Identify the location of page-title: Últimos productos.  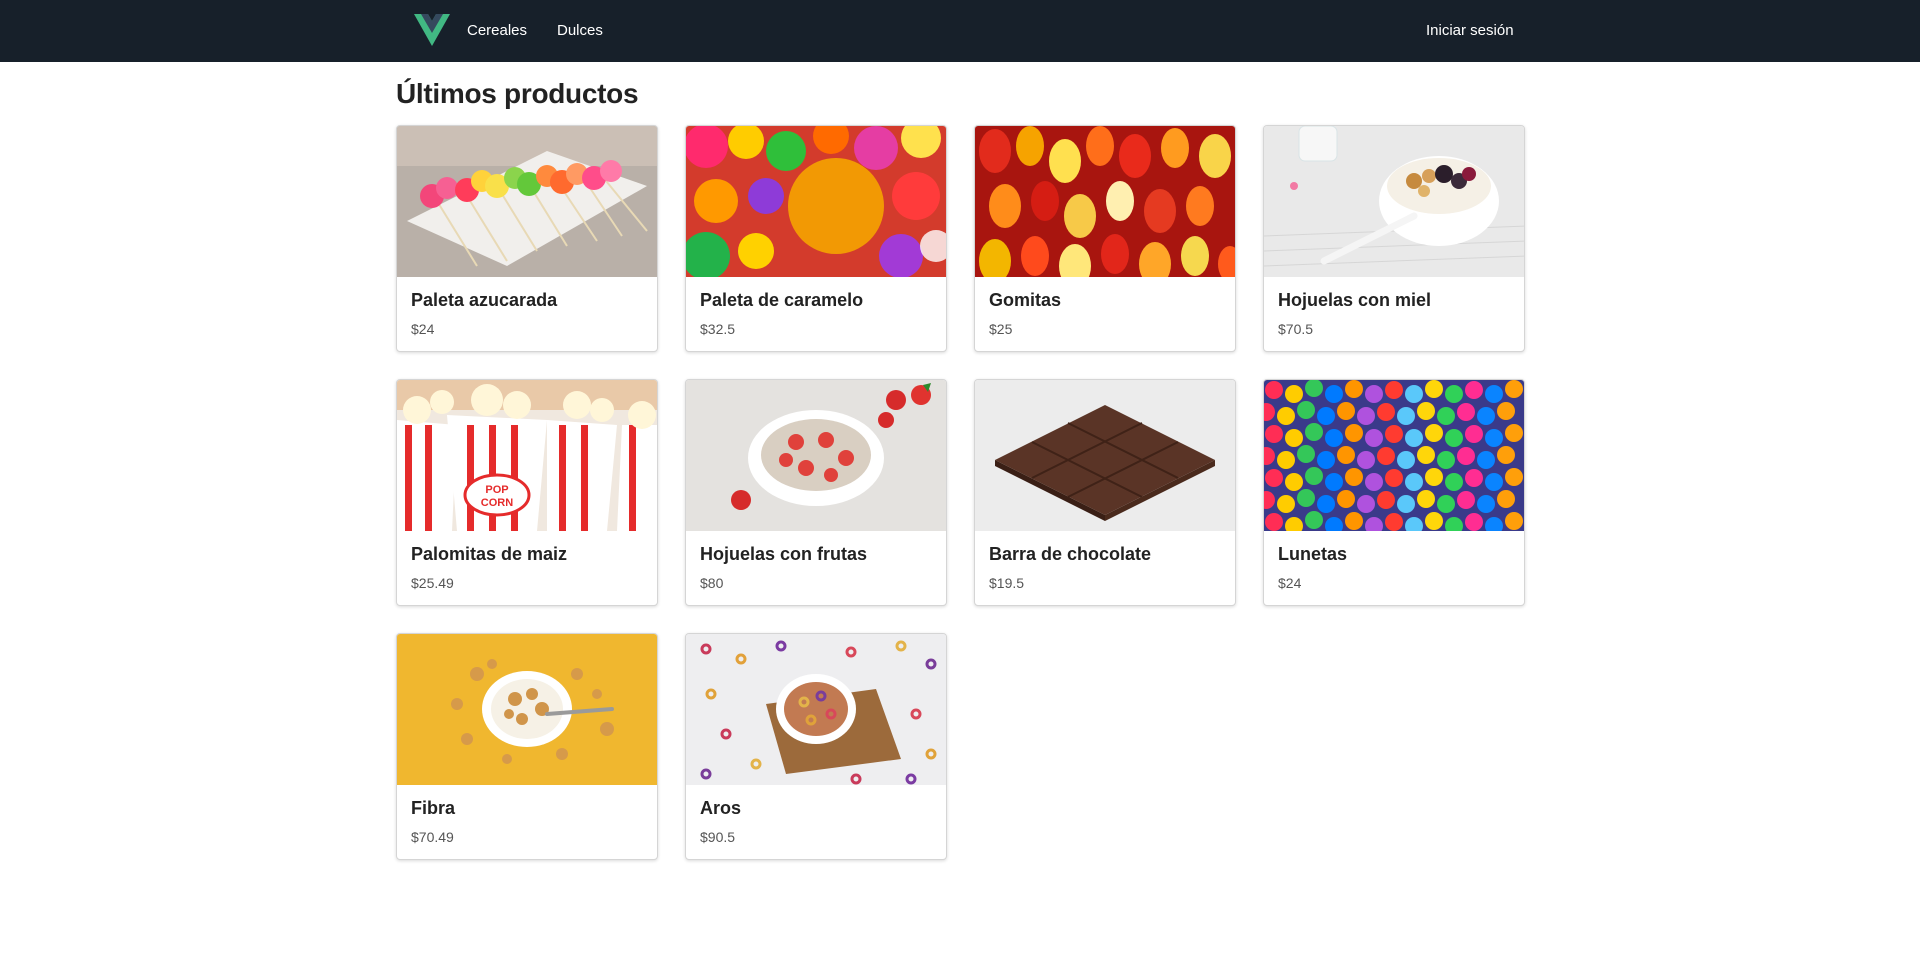
(517, 93).